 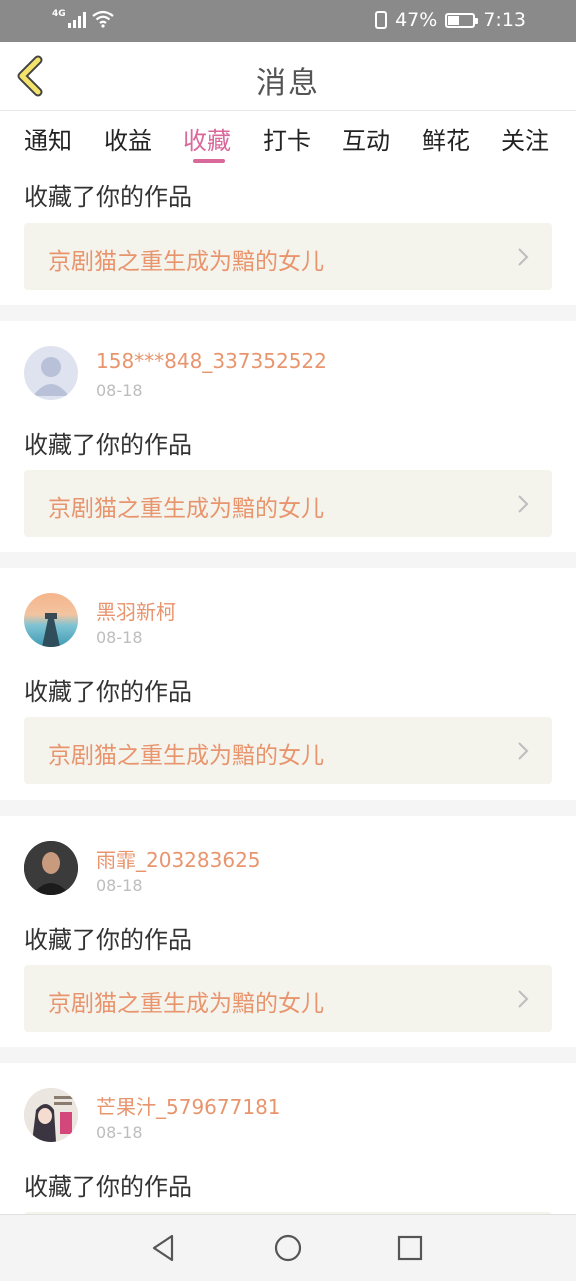 I want to click on tab-follow: 关注, so click(x=525, y=138).